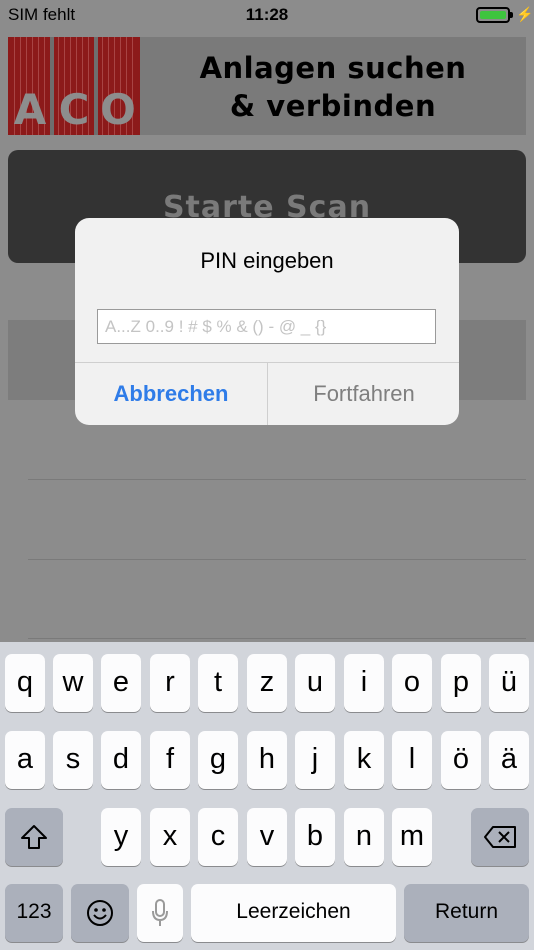 This screenshot has width=534, height=950. I want to click on continue-button: Fortfahren, so click(363, 394).